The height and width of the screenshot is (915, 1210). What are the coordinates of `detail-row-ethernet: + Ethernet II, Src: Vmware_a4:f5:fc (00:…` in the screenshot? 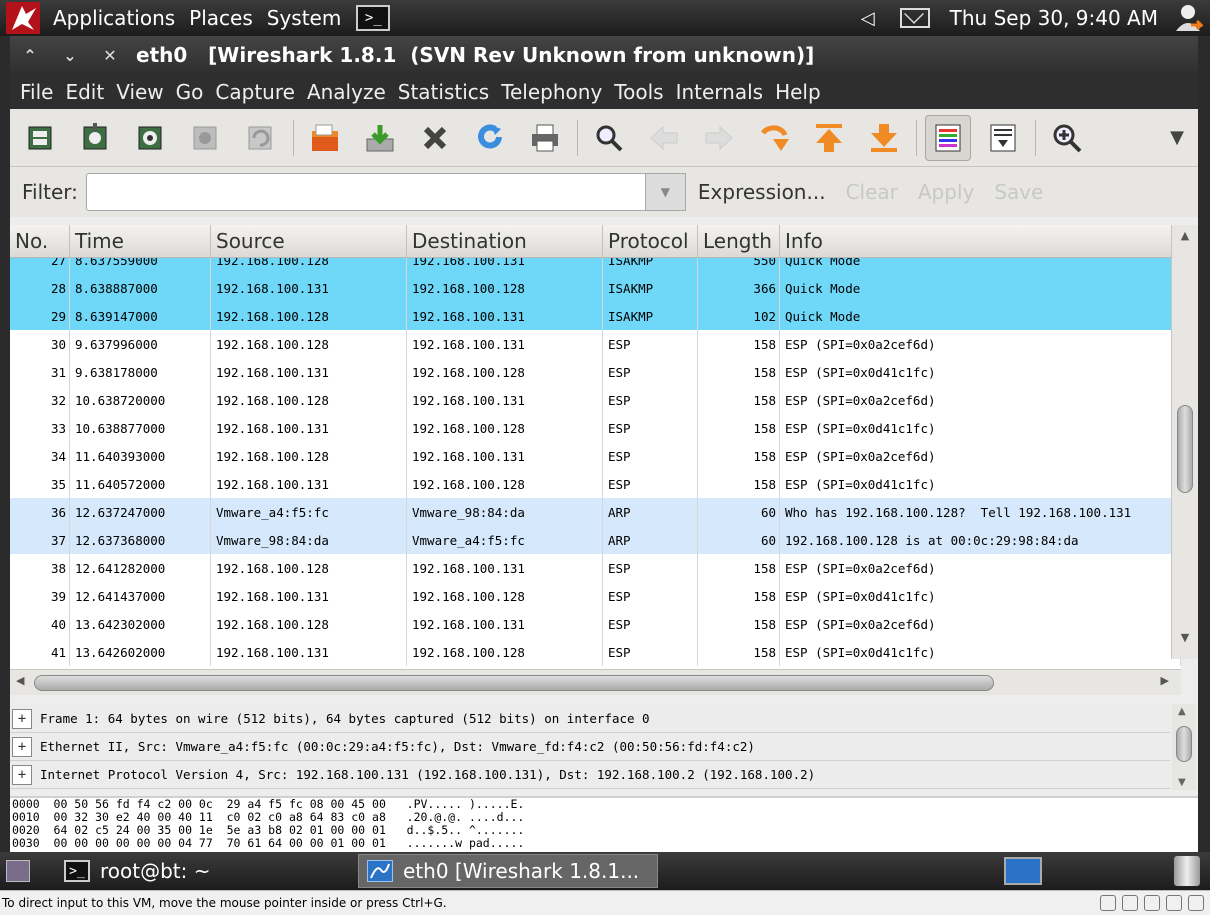 It's located at (590, 747).